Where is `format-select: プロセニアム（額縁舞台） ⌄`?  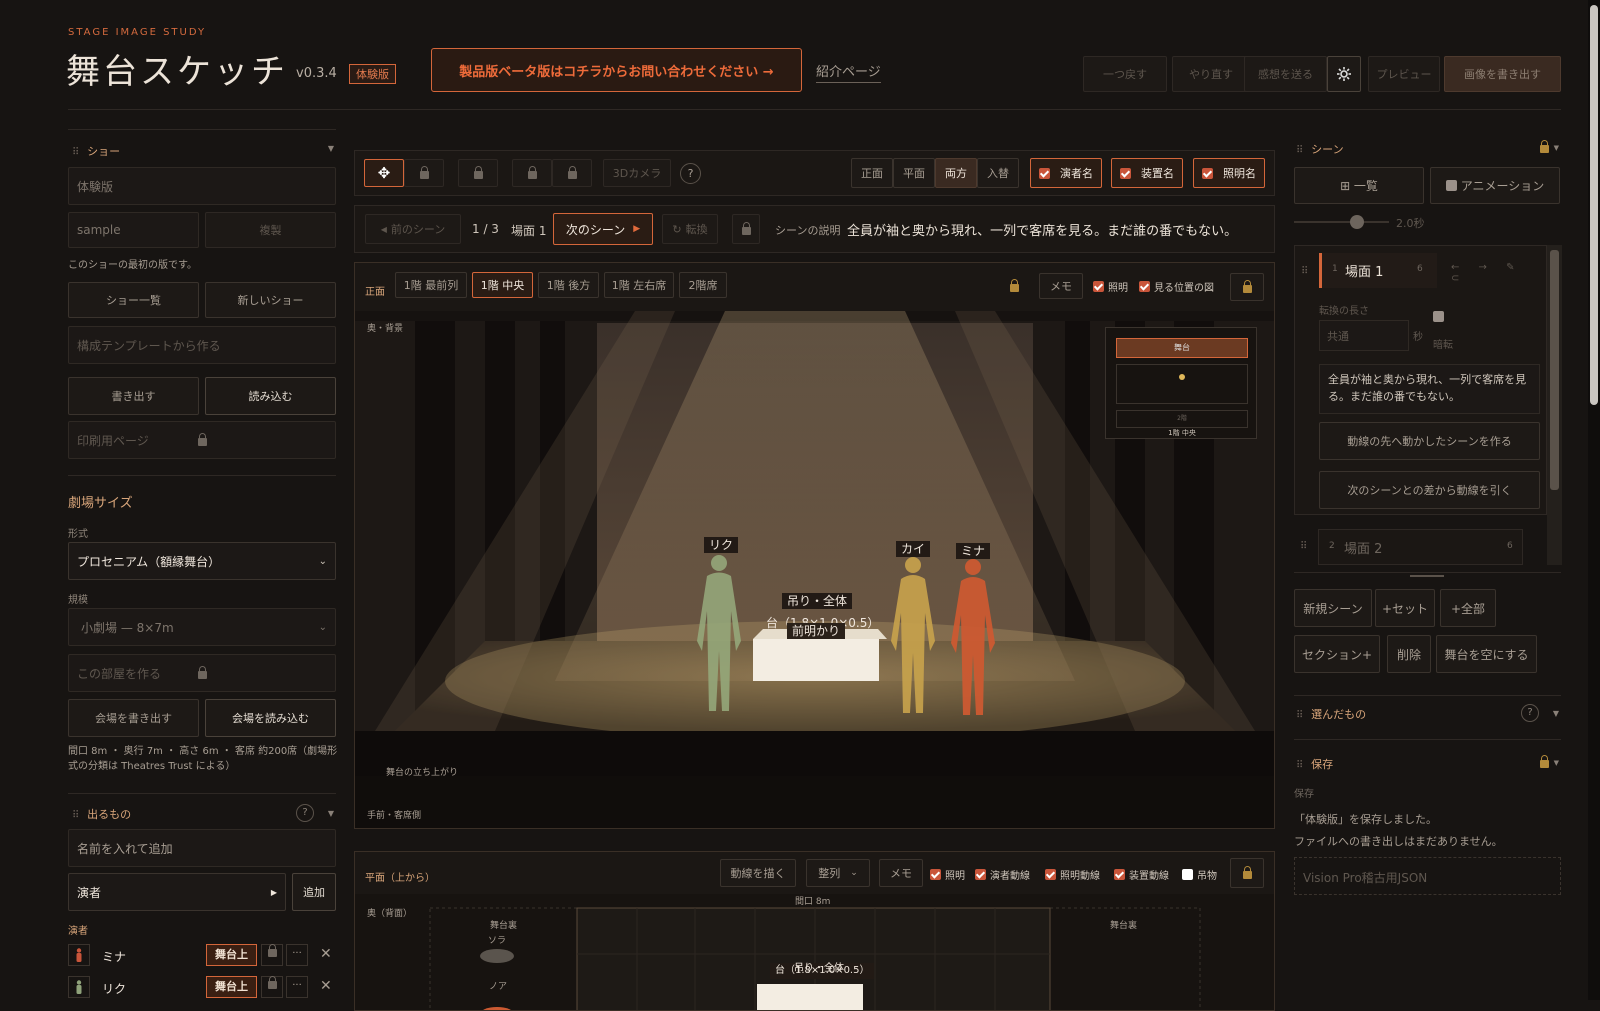
format-select: プロセニアム（額縁舞台） ⌄ is located at coordinates (202, 561).